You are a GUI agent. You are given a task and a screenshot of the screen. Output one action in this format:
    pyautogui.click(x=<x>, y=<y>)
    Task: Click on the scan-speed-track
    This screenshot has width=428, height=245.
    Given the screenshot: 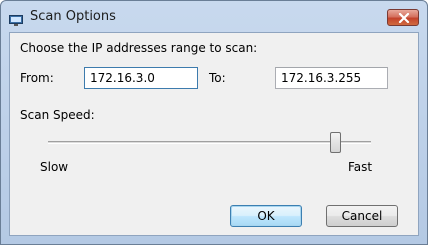 What is the action you would take?
    pyautogui.click(x=209, y=142)
    